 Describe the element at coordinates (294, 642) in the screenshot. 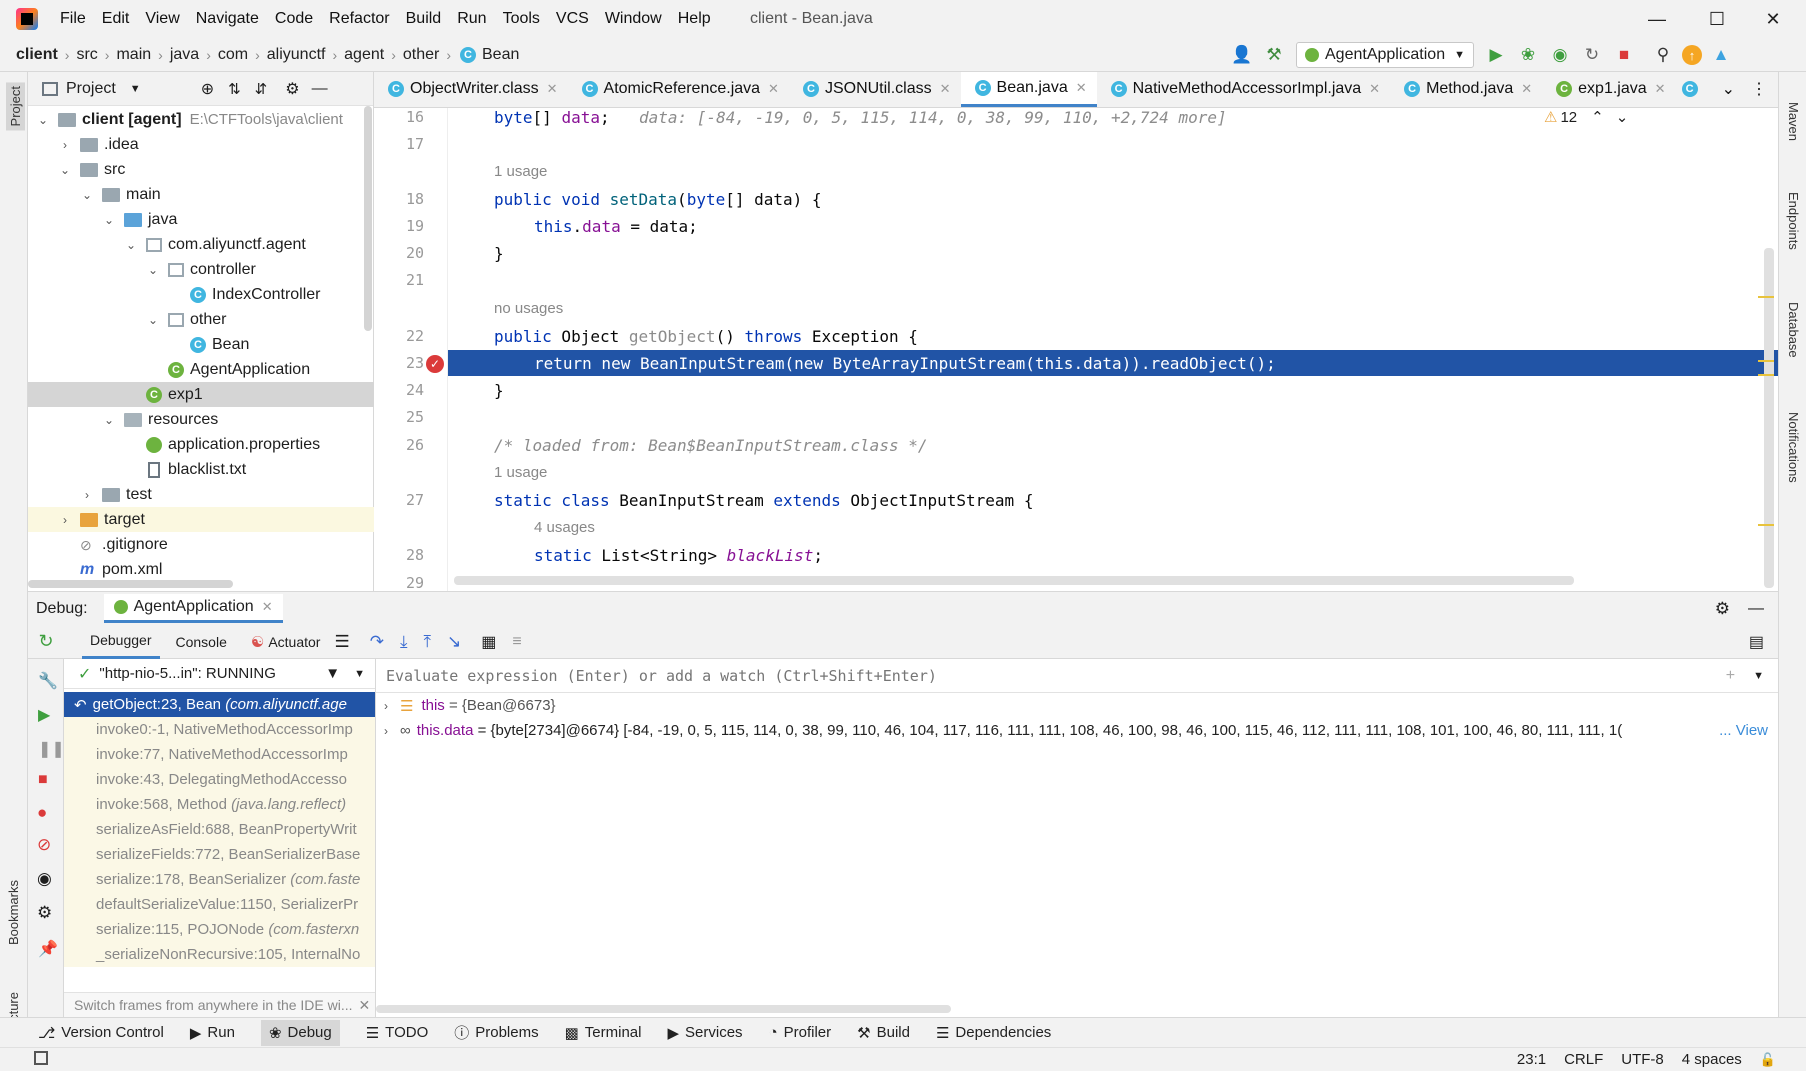

I see `tab-actuator: Actuator` at that location.